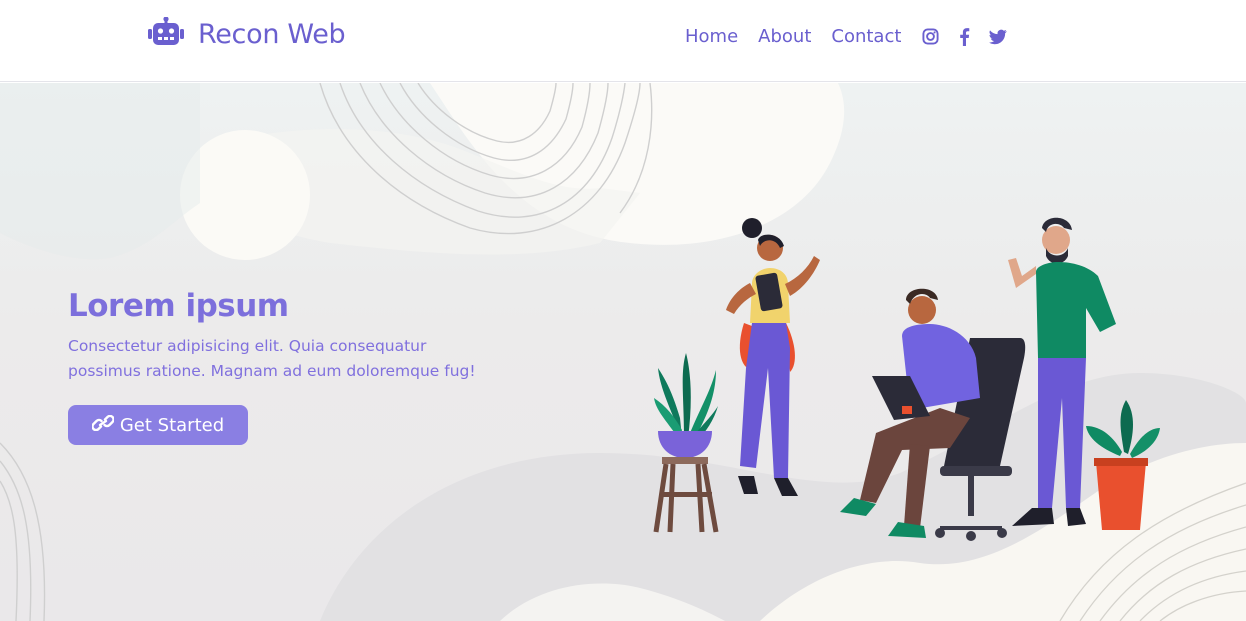 The height and width of the screenshot is (621, 1246). I want to click on get-started-button: Get Started, so click(158, 425).